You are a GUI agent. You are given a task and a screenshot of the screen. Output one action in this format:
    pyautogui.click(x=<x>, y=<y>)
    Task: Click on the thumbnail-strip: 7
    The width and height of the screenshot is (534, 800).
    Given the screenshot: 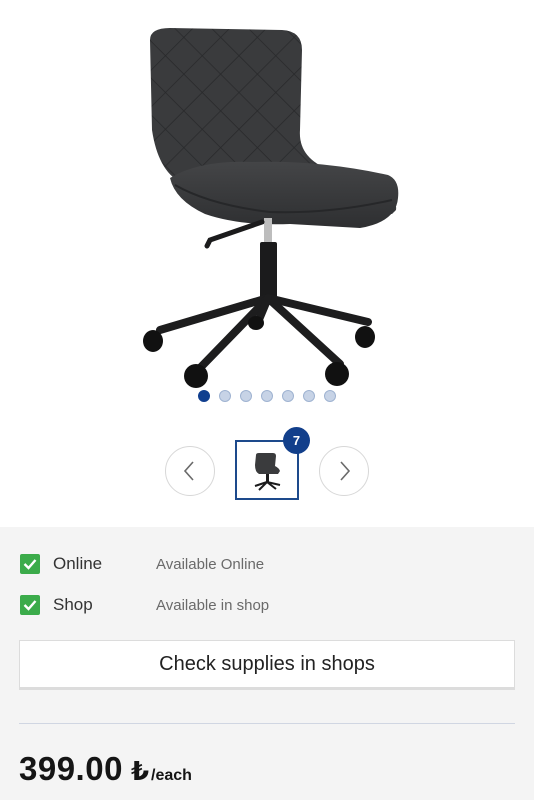 What is the action you would take?
    pyautogui.click(x=267, y=464)
    